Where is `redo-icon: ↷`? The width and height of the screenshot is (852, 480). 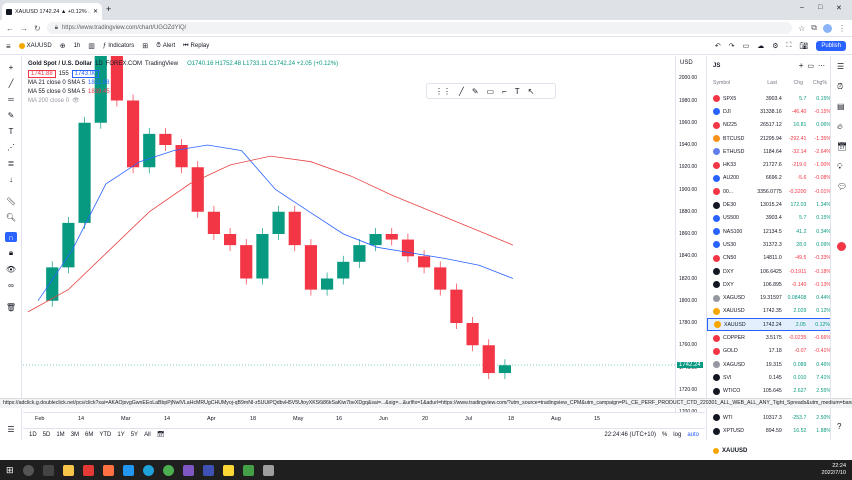 redo-icon: ↷ is located at coordinates (732, 46).